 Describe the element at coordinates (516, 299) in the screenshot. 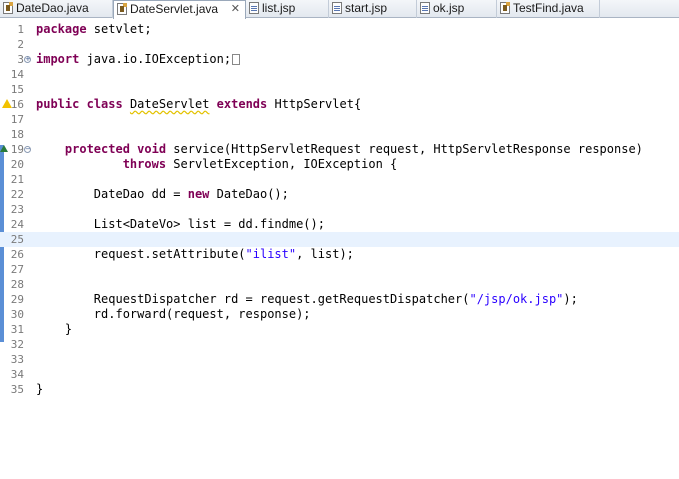

I see `code-string: "/jsp/ok.jsp"` at that location.